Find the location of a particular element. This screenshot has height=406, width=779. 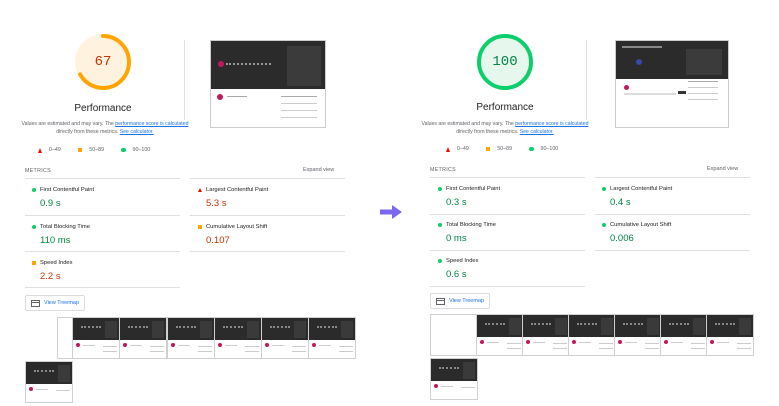

performance-gauge: 100 is located at coordinates (505, 62).